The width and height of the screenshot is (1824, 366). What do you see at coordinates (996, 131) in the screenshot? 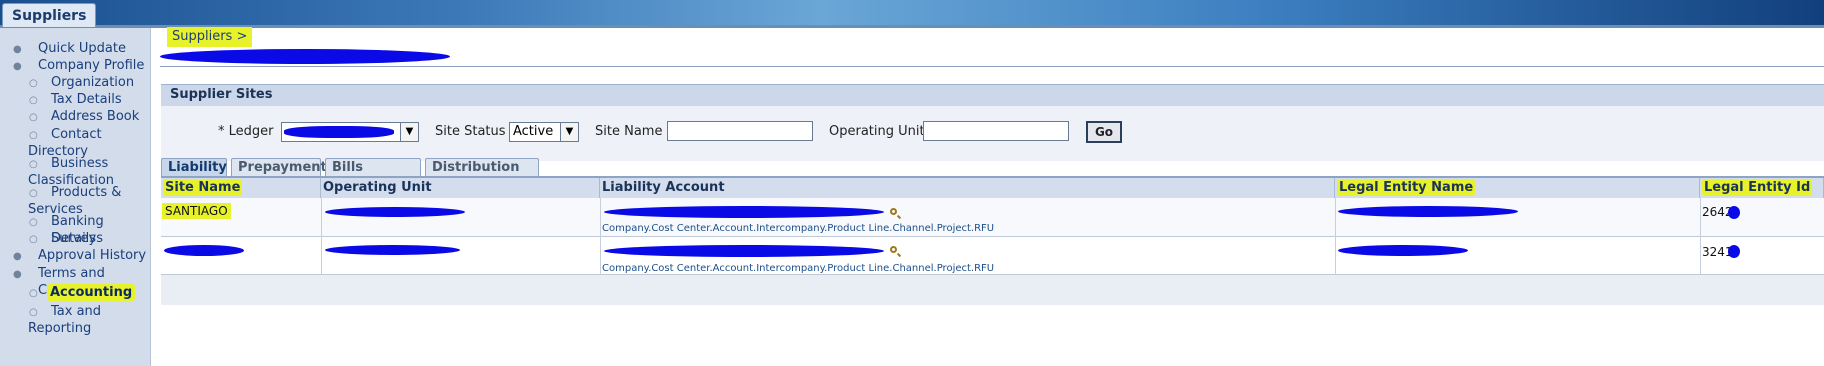
I see `operating-unit-input` at bounding box center [996, 131].